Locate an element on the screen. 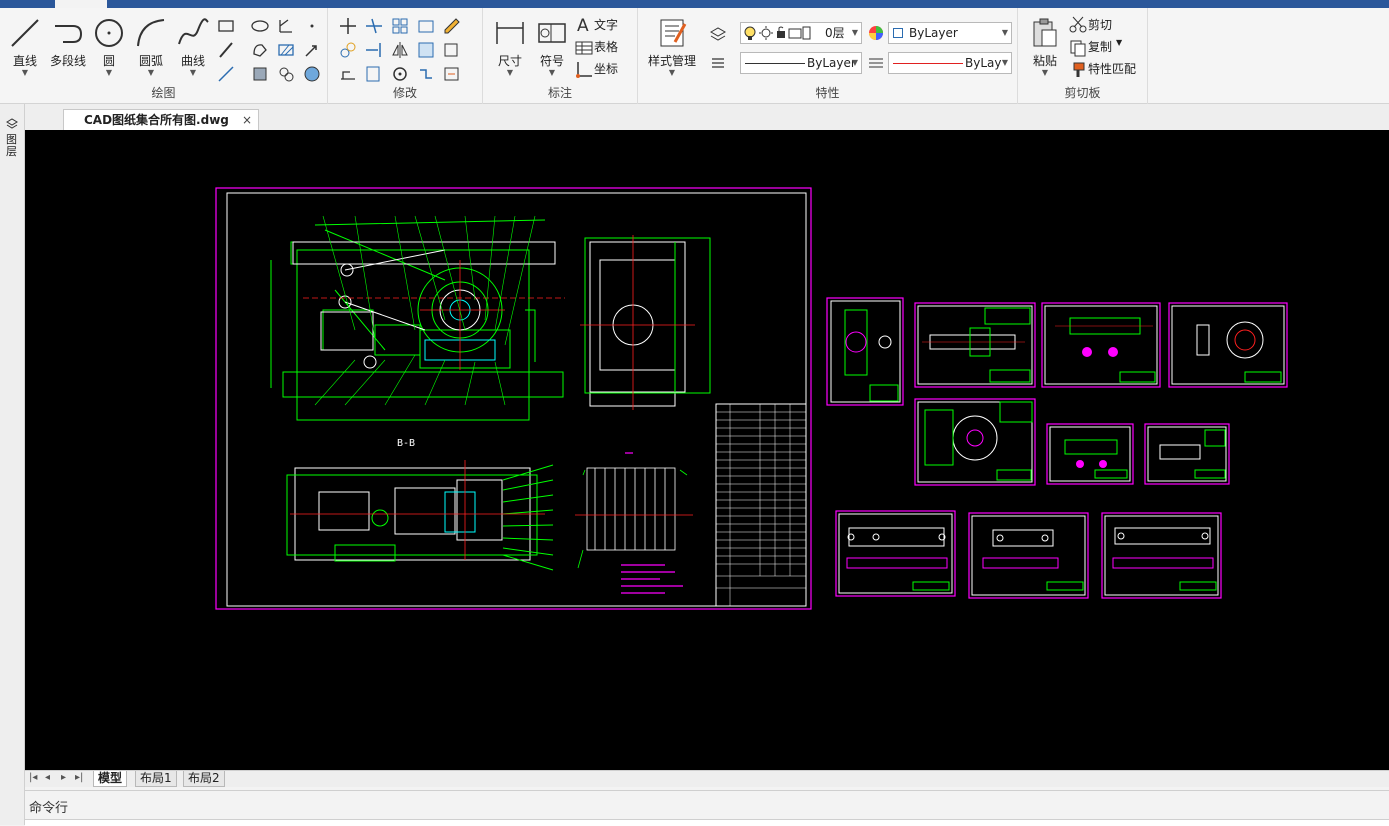  lineweight-value: ByLay is located at coordinates (983, 63).